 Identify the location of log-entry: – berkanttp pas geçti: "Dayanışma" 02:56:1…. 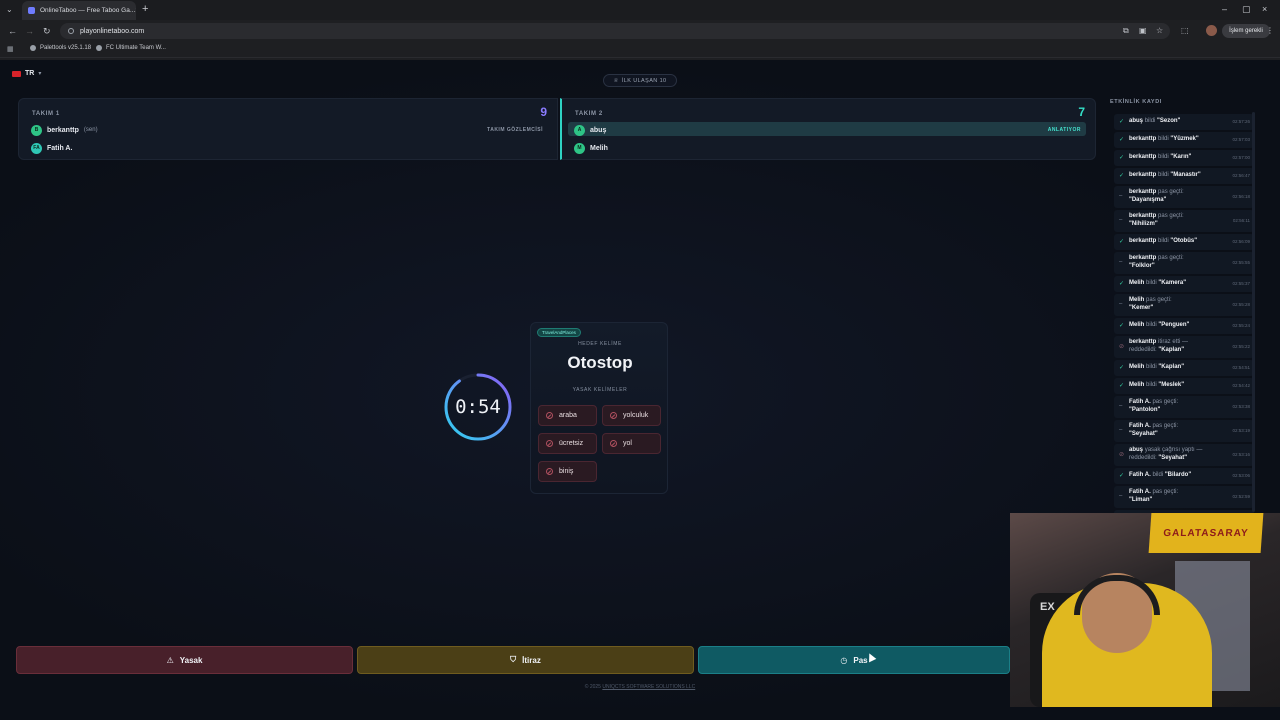
(1184, 197).